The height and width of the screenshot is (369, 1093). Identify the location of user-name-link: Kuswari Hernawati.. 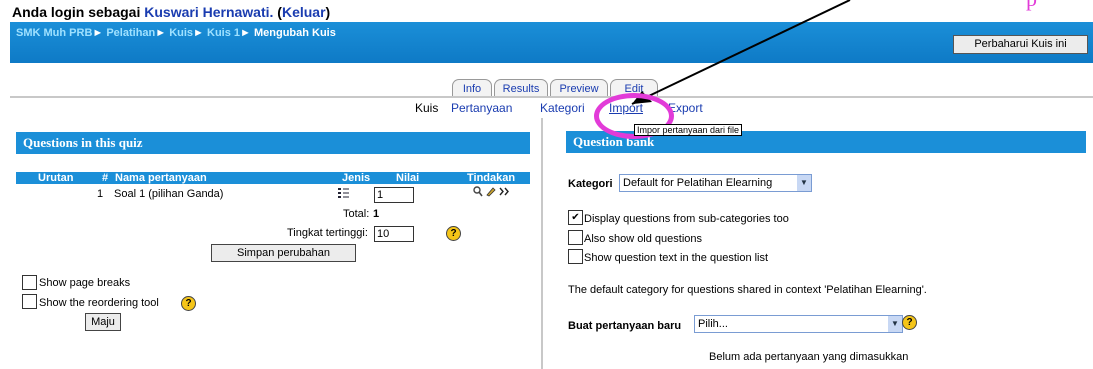
(208, 12).